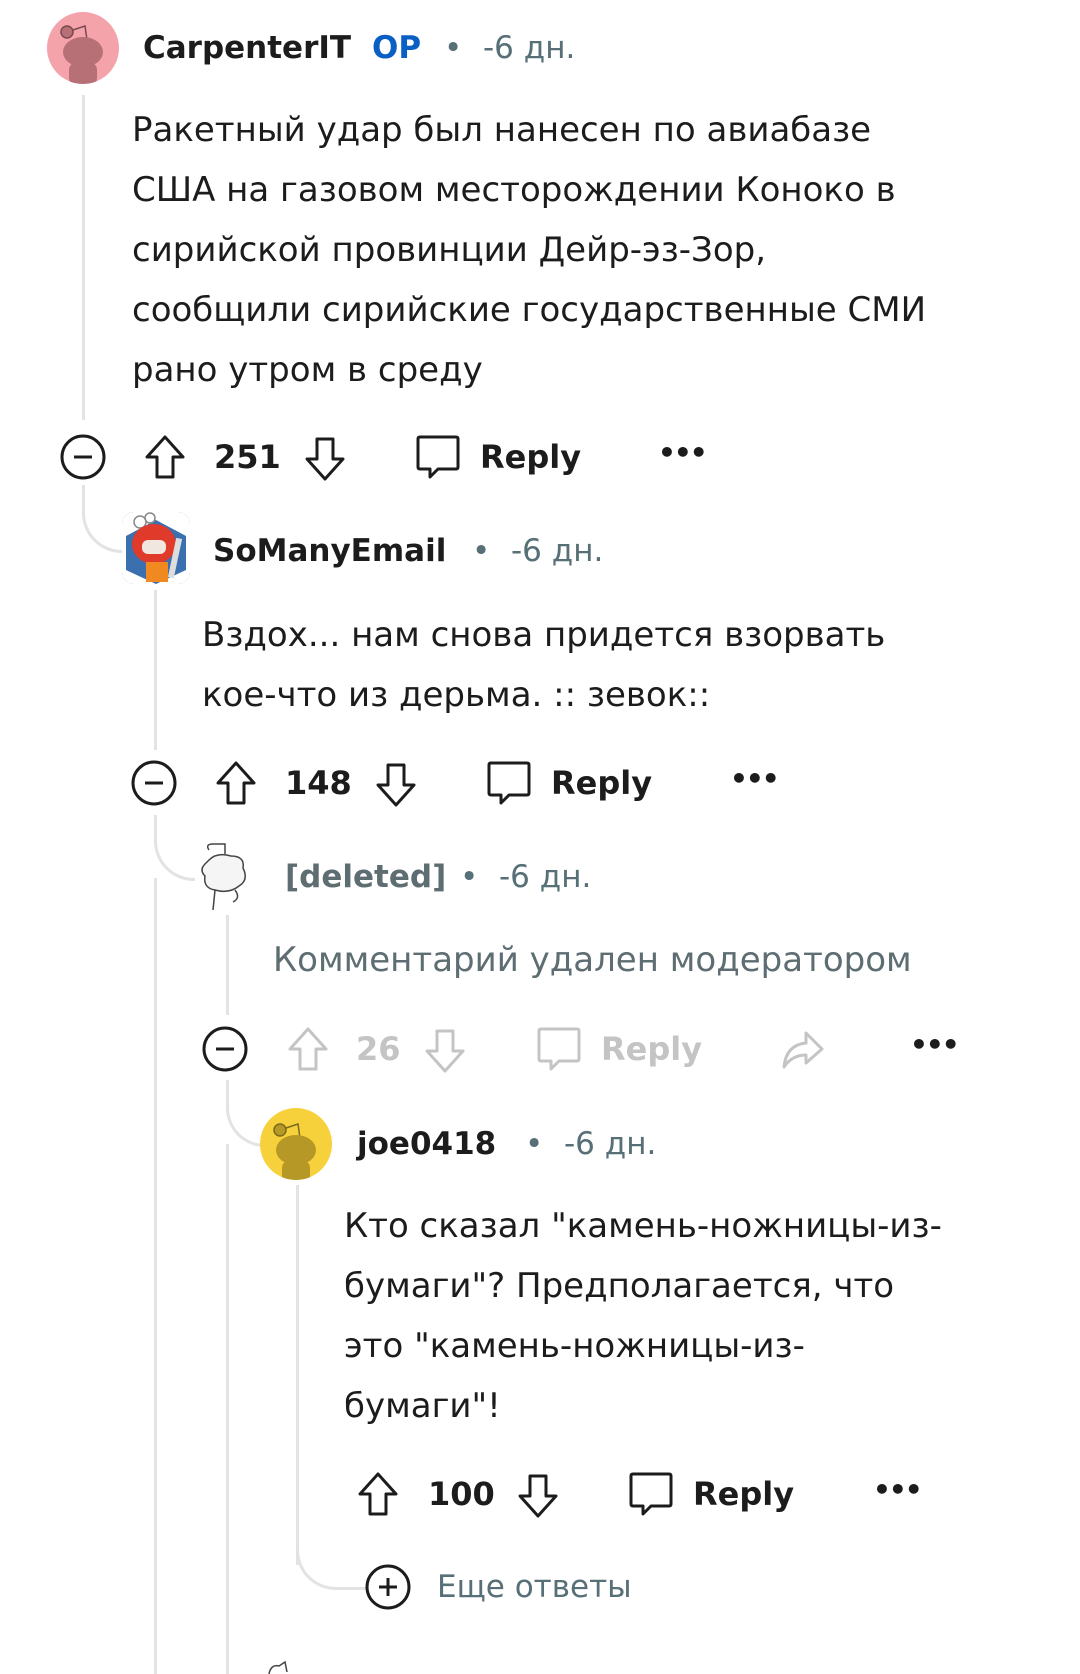 This screenshot has width=1080, height=1674. What do you see at coordinates (803, 1050) in the screenshot?
I see `share-icon` at bounding box center [803, 1050].